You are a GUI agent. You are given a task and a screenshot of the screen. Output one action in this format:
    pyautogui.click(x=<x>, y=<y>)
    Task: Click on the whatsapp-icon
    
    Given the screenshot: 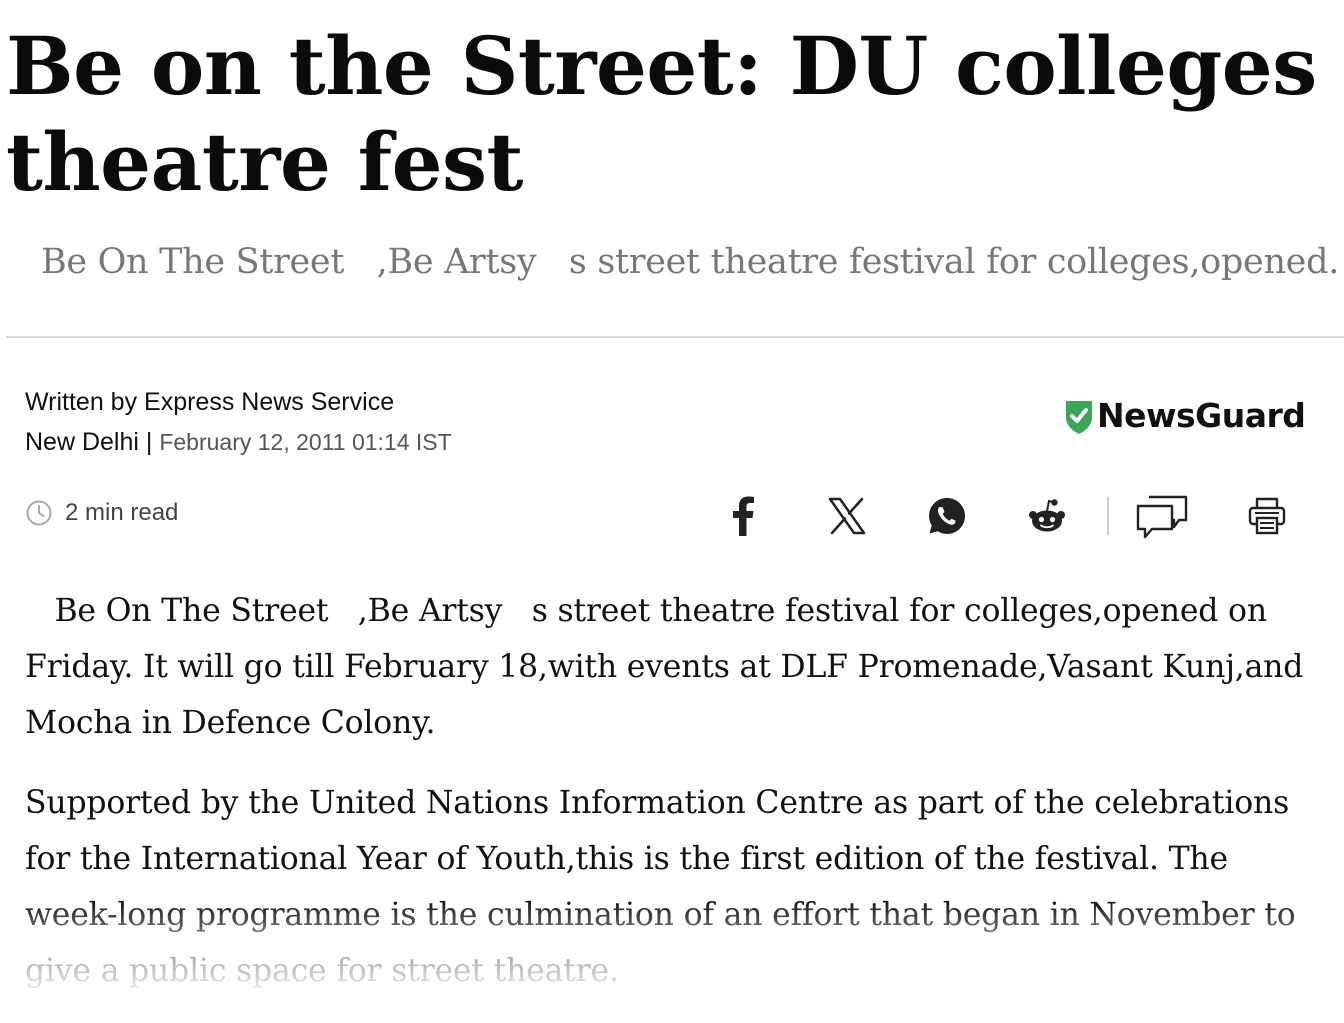 What is the action you would take?
    pyautogui.click(x=947, y=516)
    